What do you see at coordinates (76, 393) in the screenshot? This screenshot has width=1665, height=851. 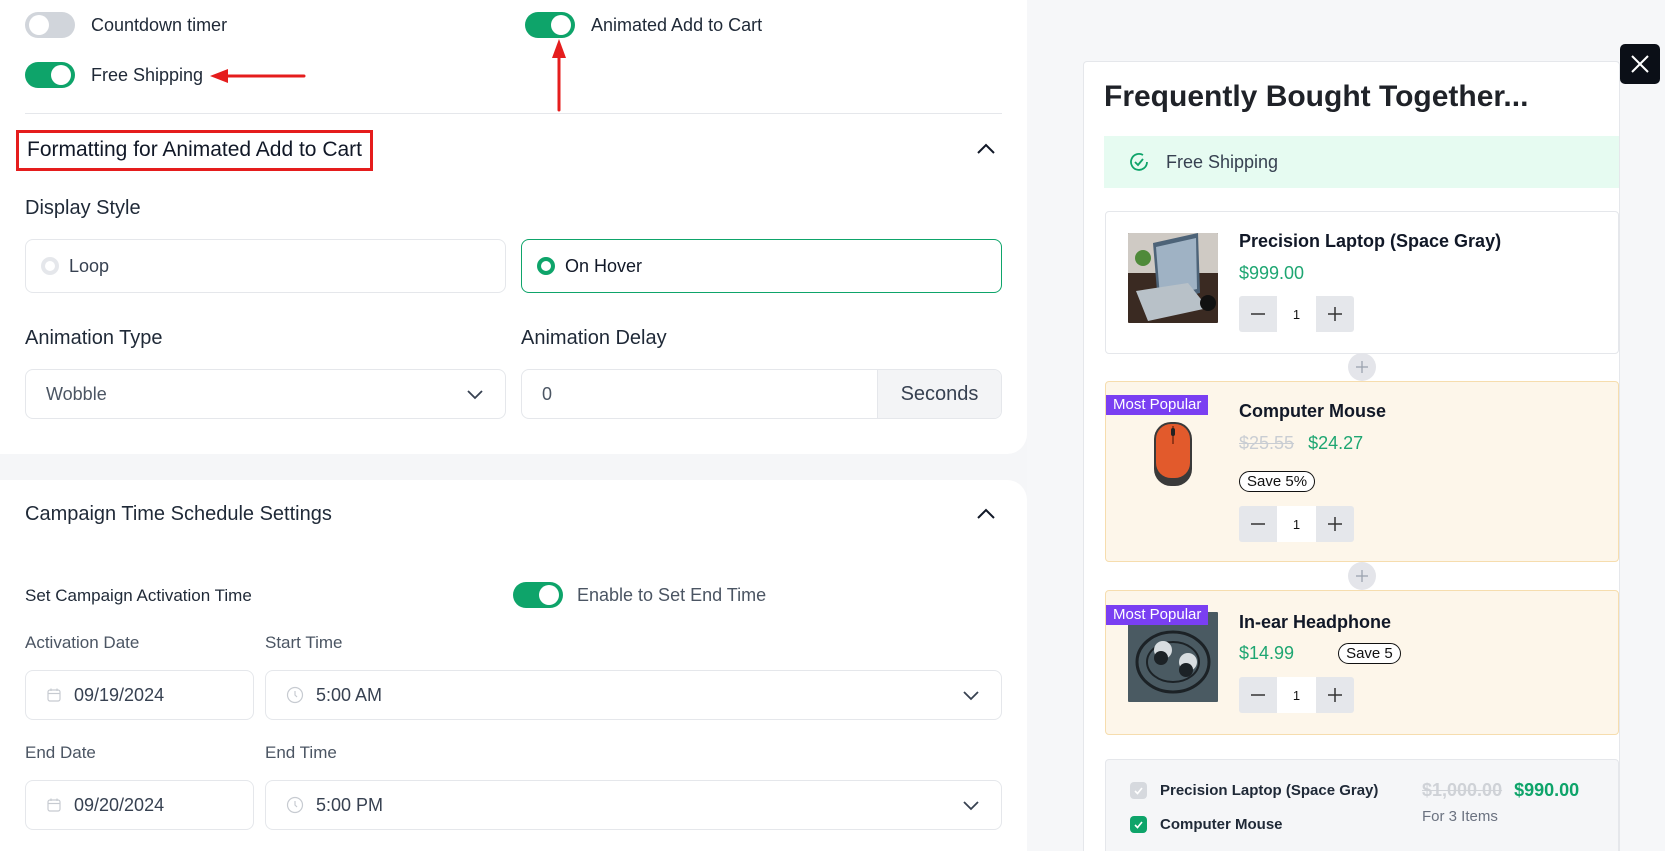 I see `animation-type-value: Wobble` at bounding box center [76, 393].